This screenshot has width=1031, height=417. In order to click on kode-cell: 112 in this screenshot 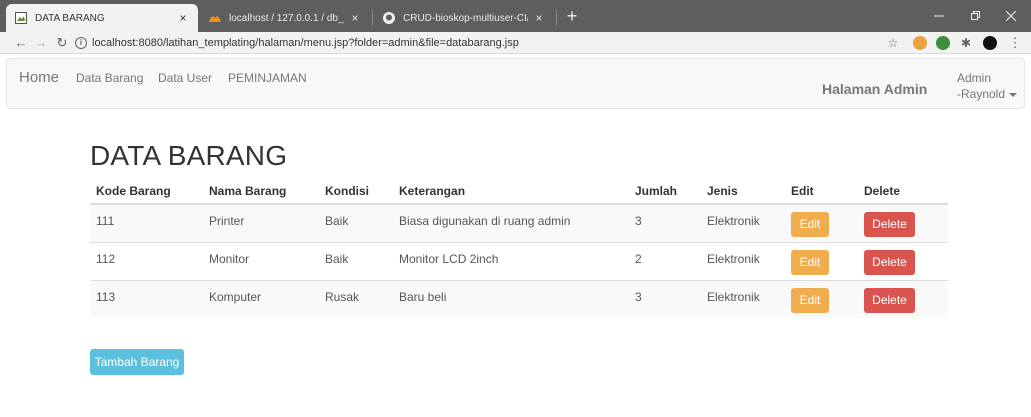, I will do `click(146, 260)`.